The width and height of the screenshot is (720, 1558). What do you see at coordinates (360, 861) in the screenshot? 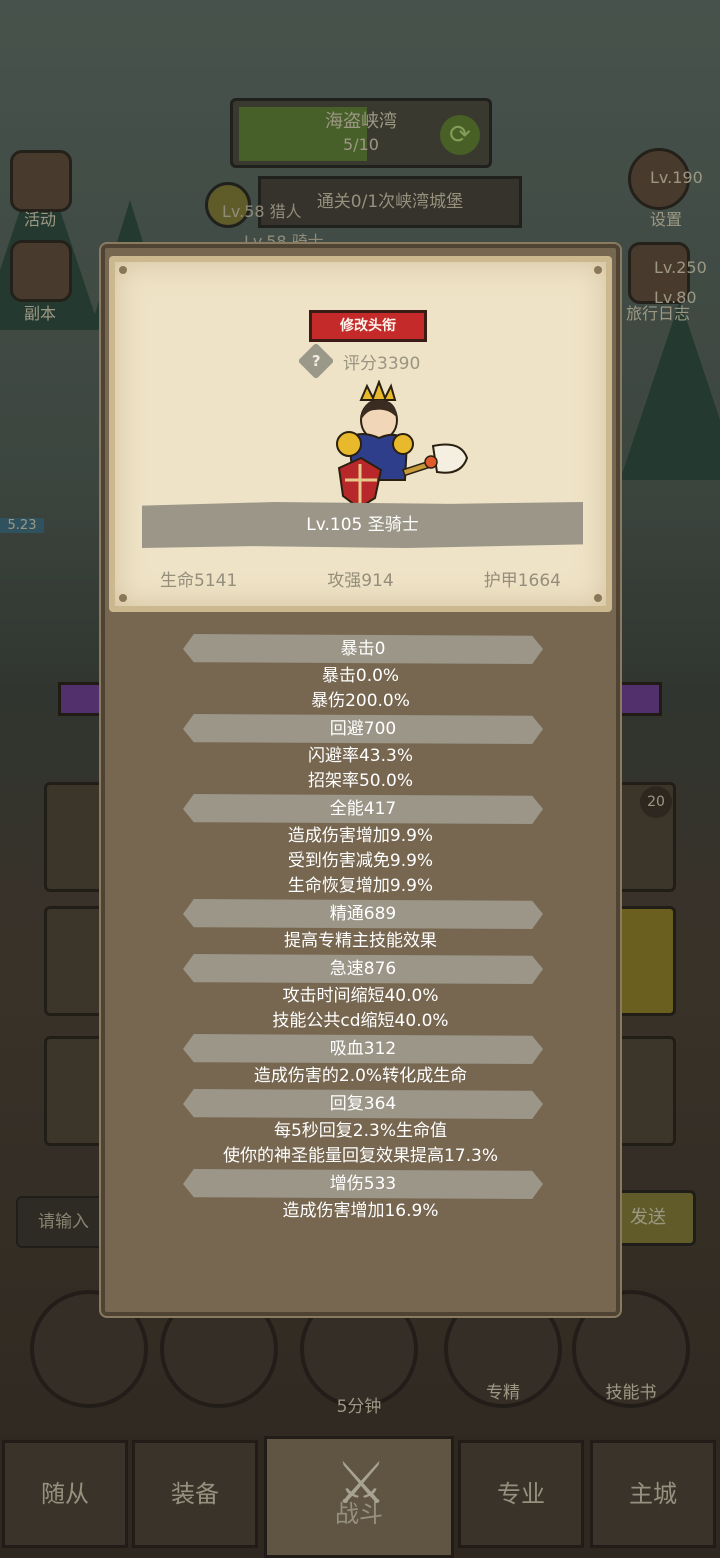
I see `attribute-detail: 受到伤害减免9.9%` at bounding box center [360, 861].